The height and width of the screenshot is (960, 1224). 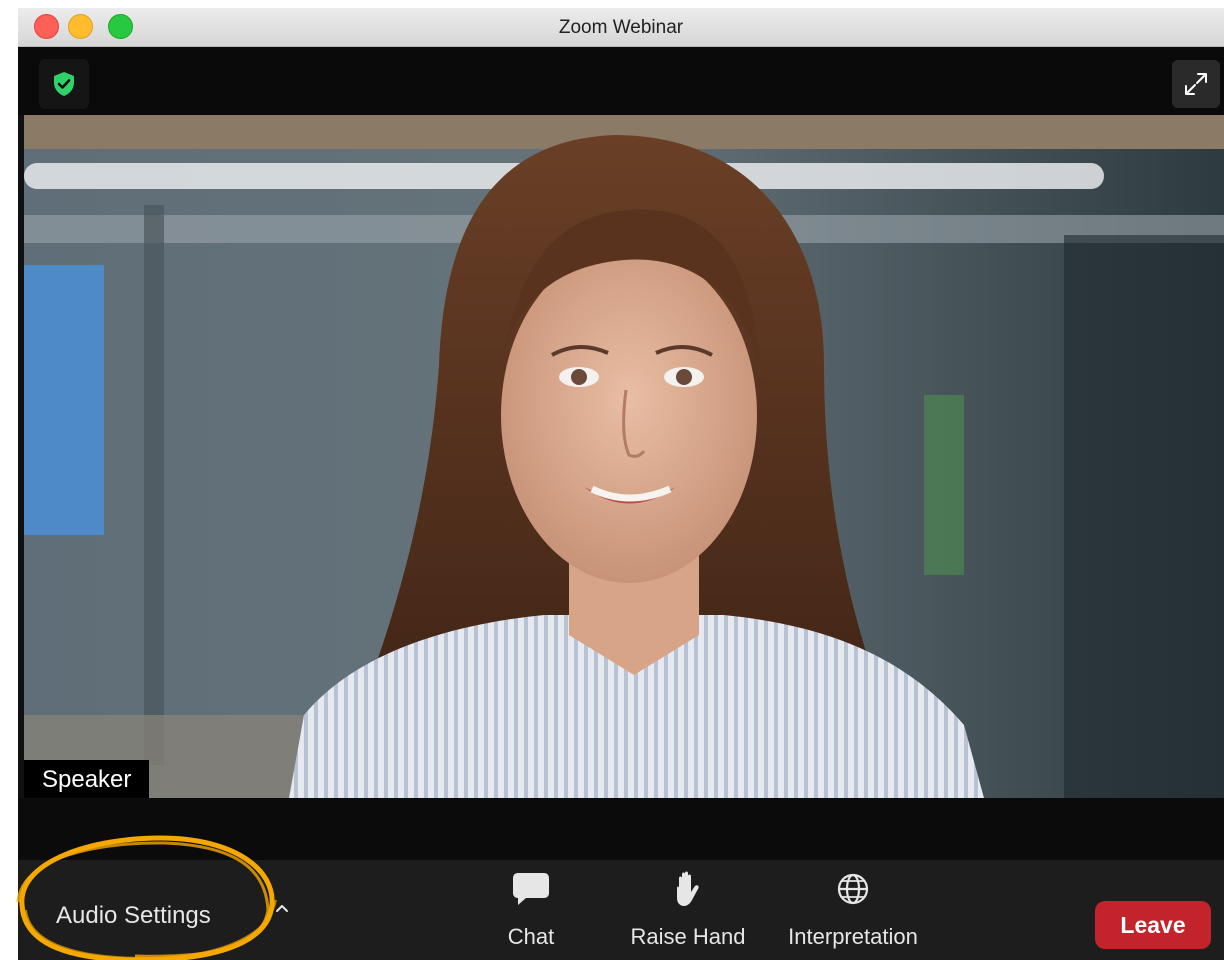 I want to click on expand-arrows-icon, so click(x=1196, y=84).